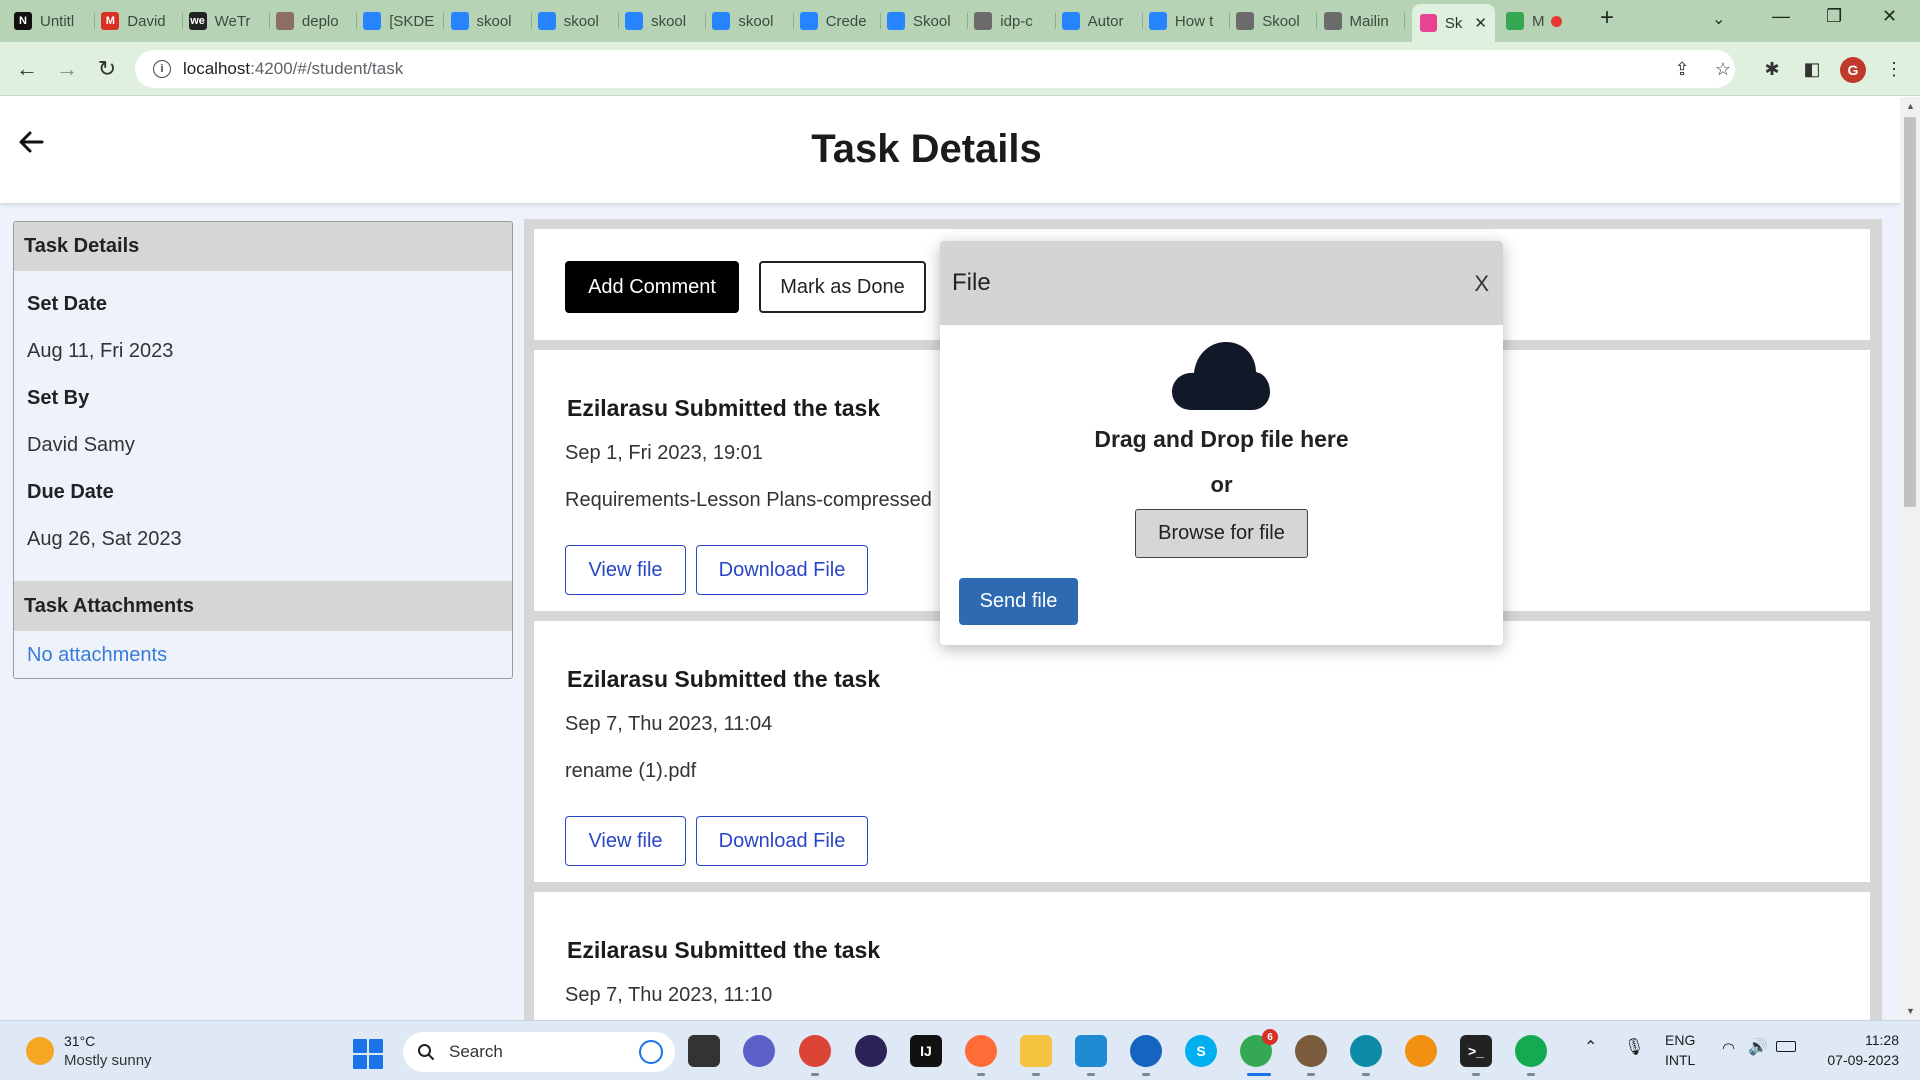 This screenshot has width=1920, height=1080. I want to click on browser-tab: we WeTr, so click(229, 21).